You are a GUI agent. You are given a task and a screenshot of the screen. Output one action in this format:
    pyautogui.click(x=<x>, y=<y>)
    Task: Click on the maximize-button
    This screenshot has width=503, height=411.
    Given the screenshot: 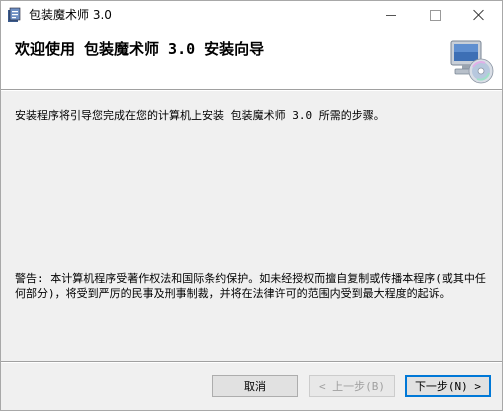 What is the action you would take?
    pyautogui.click(x=435, y=15)
    